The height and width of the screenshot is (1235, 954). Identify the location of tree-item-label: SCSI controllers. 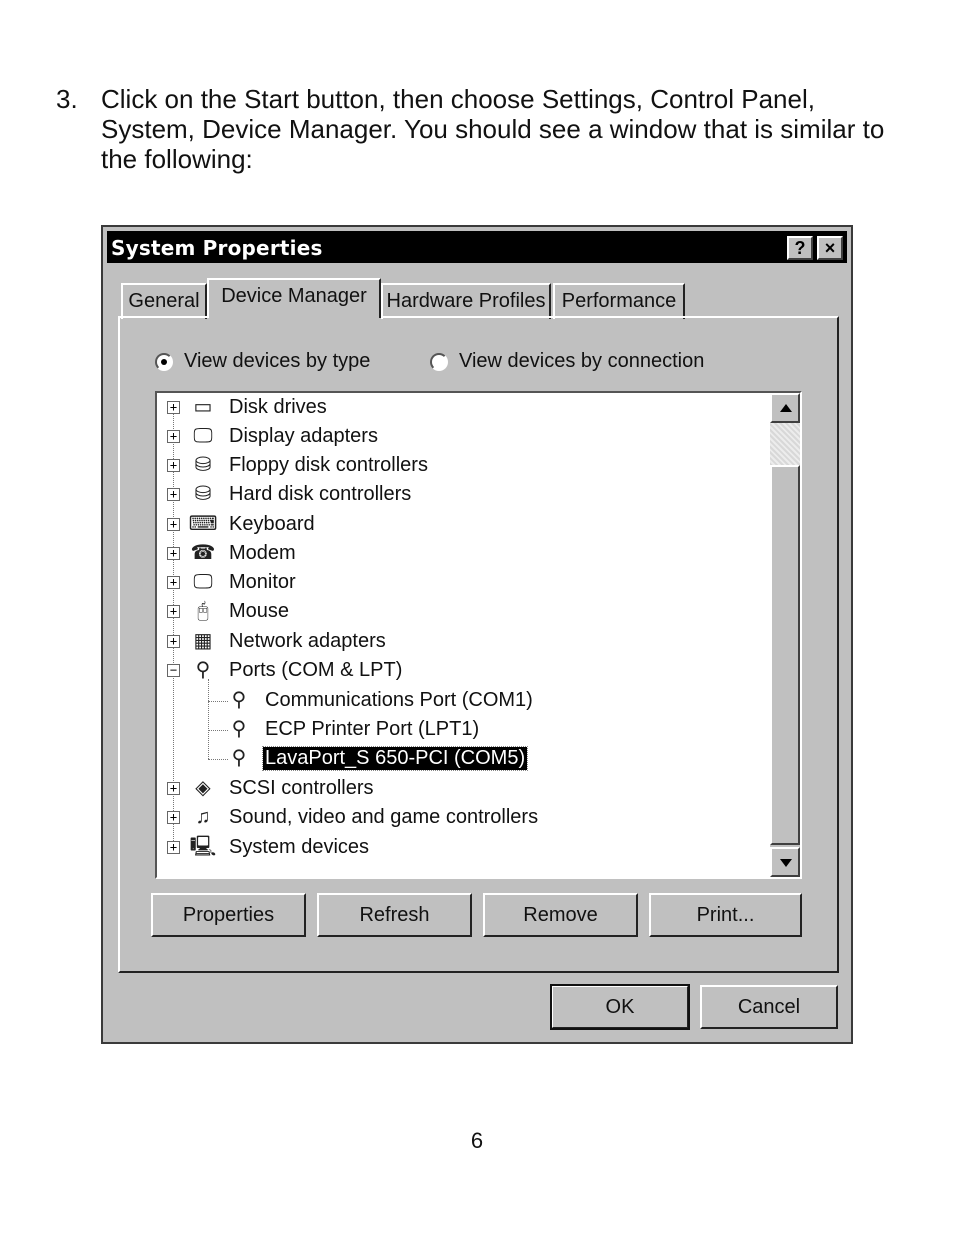
(301, 787).